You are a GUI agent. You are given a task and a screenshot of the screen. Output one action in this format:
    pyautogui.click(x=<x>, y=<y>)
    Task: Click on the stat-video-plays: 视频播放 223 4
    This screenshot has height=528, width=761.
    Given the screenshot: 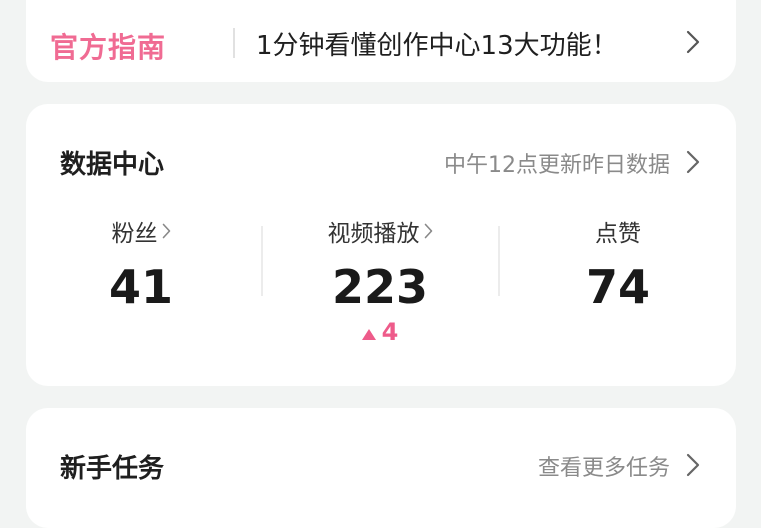 What is the action you would take?
    pyautogui.click(x=380, y=280)
    